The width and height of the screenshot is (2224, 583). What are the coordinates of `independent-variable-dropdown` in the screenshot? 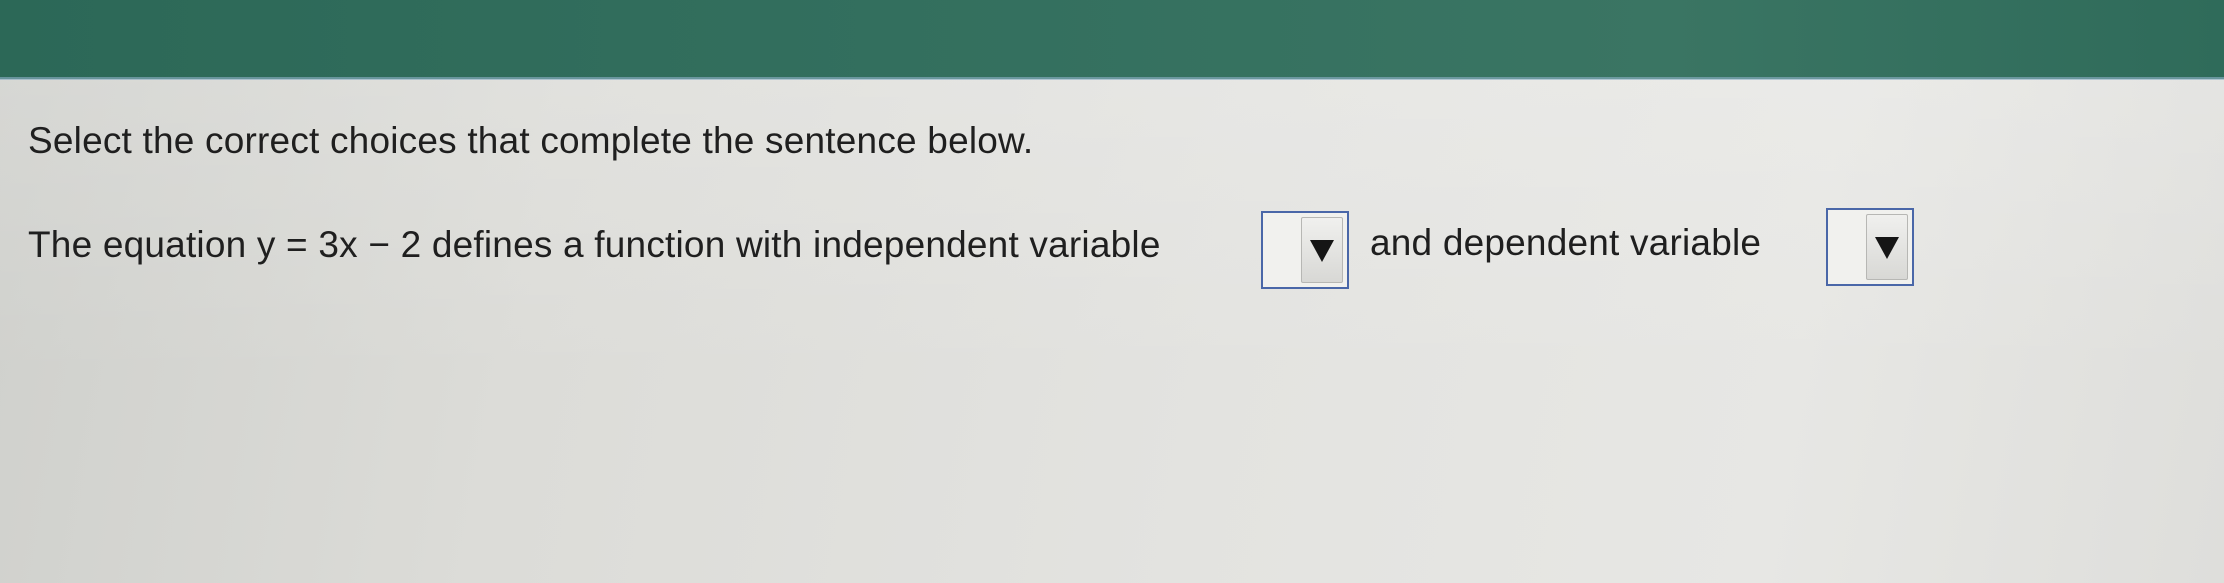 It's located at (1305, 250).